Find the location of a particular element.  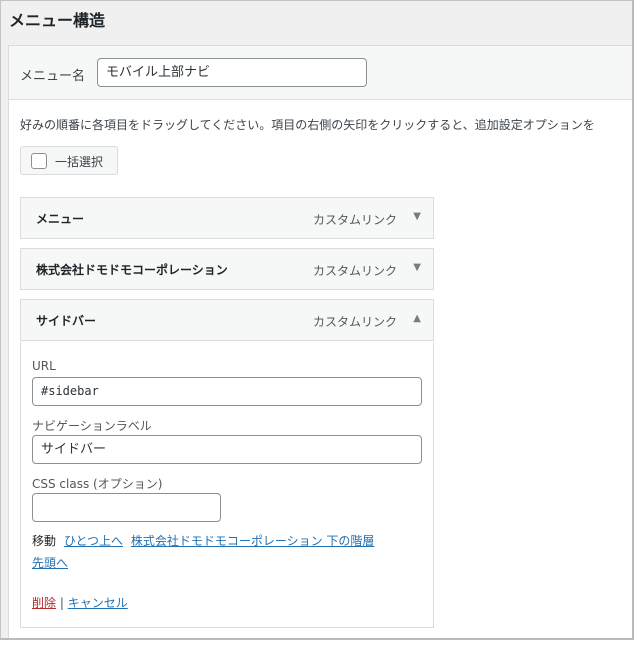

menu-item-title: 株式会社ドモドモコーポレーション is located at coordinates (132, 270).